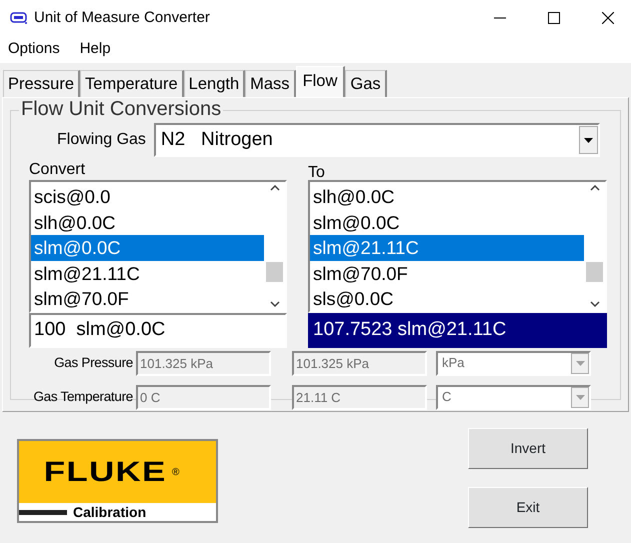  Describe the element at coordinates (95, 49) in the screenshot. I see `menu-item: Help` at that location.